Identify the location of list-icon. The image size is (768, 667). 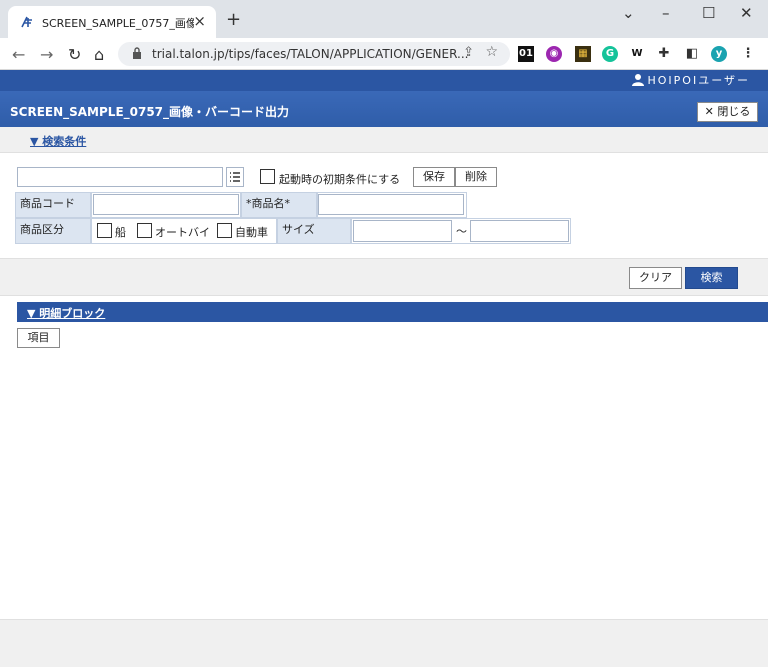
(235, 177).